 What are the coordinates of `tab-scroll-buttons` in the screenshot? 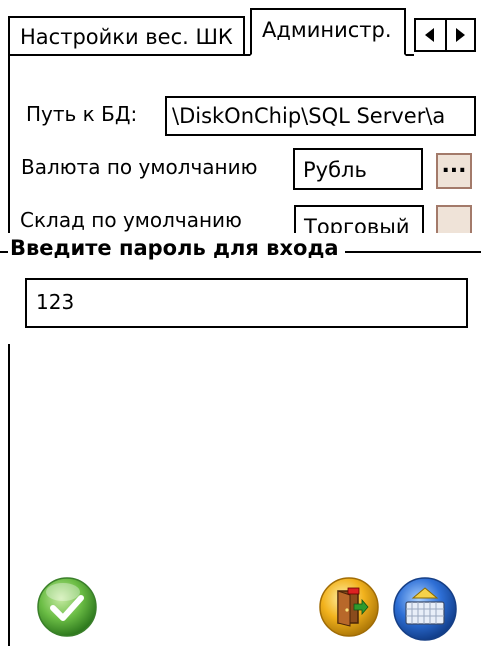 It's located at (445, 35).